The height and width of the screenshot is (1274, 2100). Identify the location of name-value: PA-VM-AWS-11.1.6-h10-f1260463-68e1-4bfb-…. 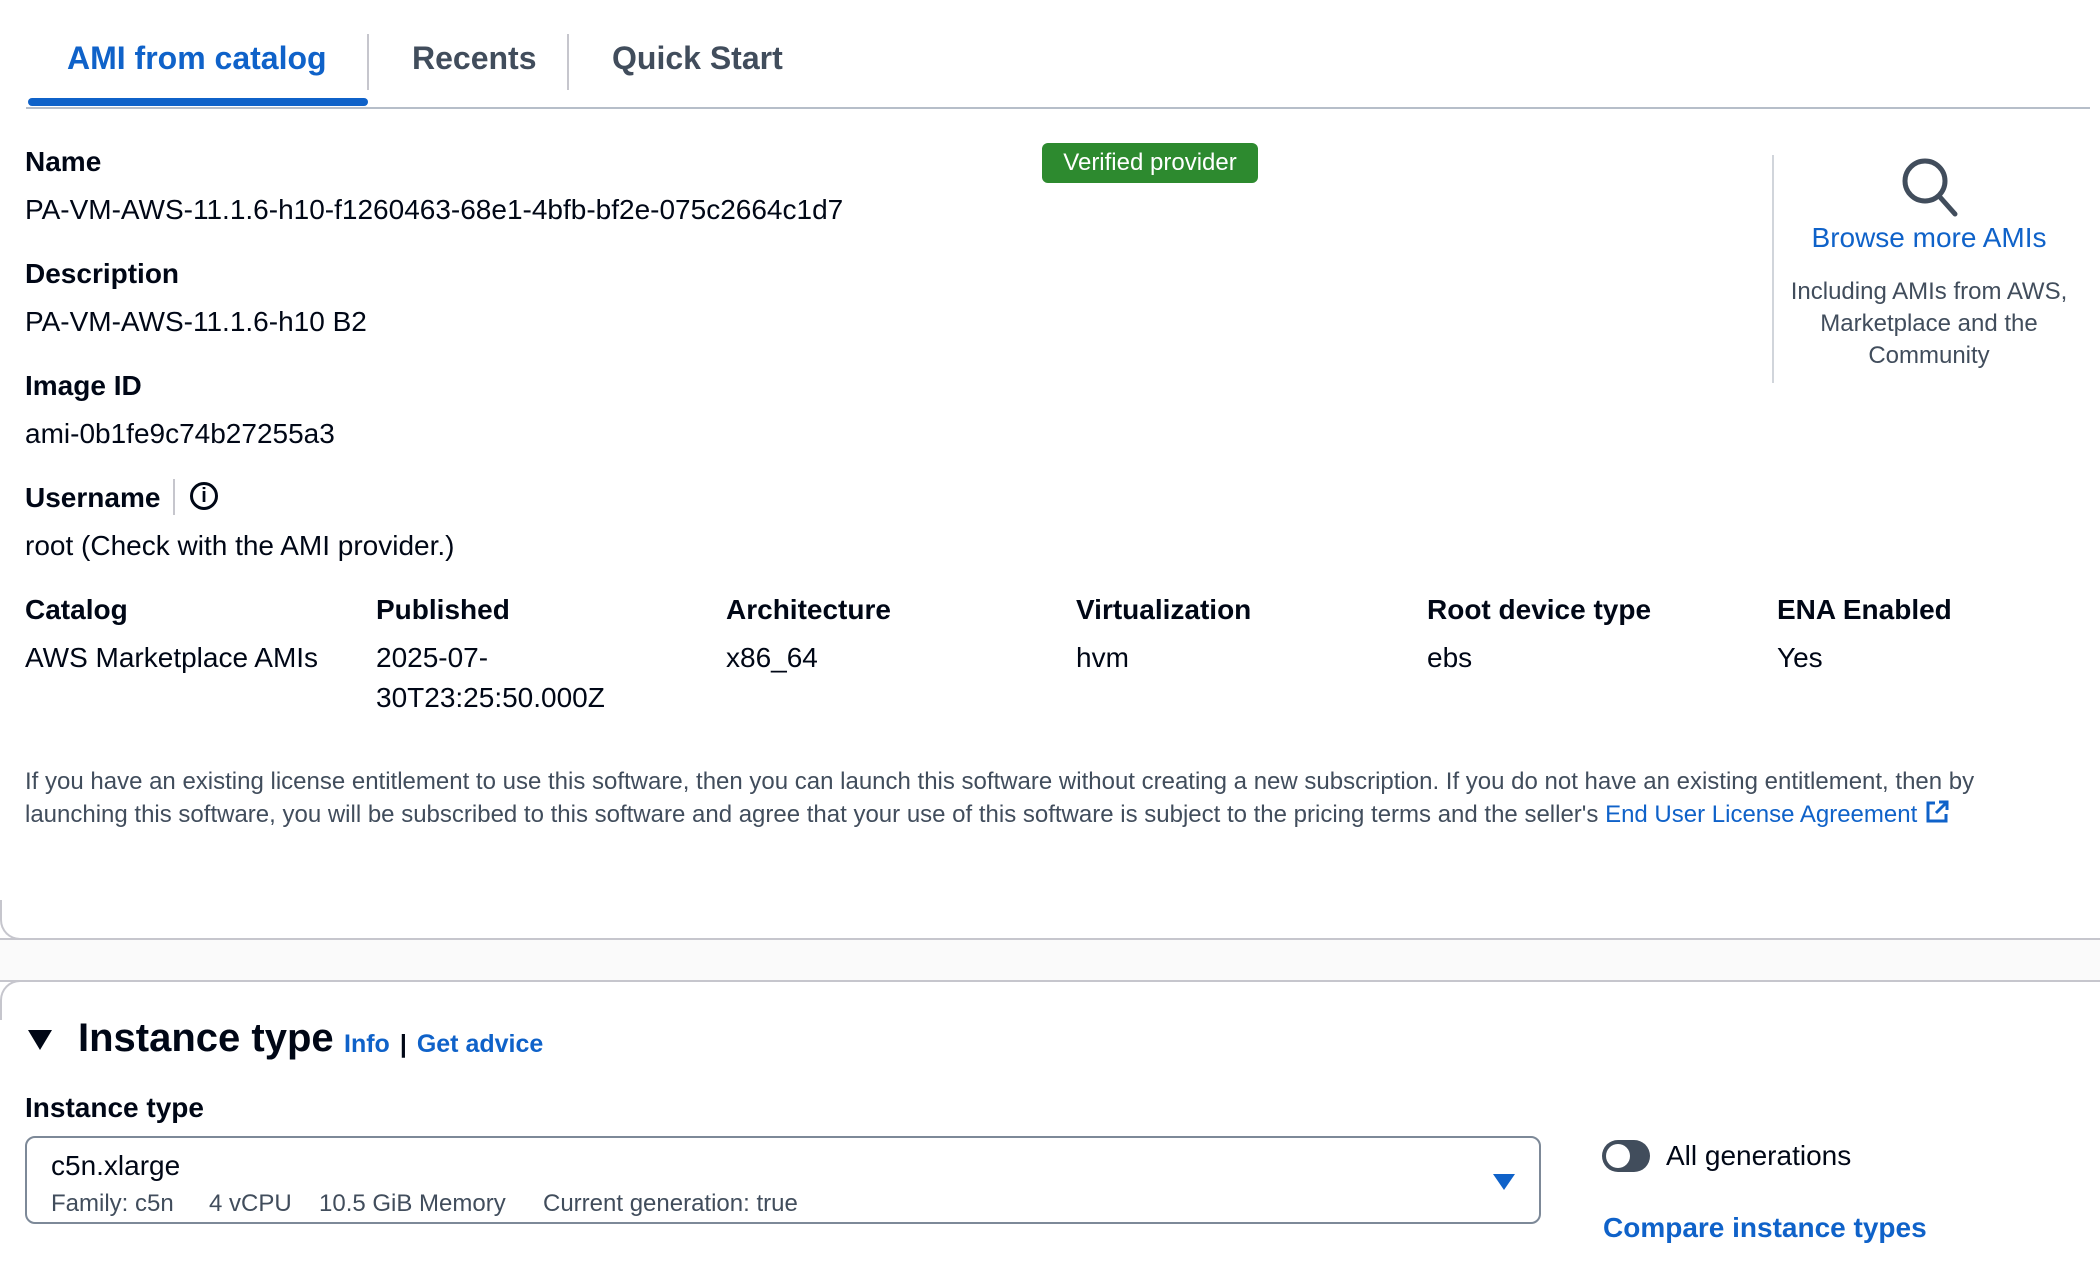
(434, 209).